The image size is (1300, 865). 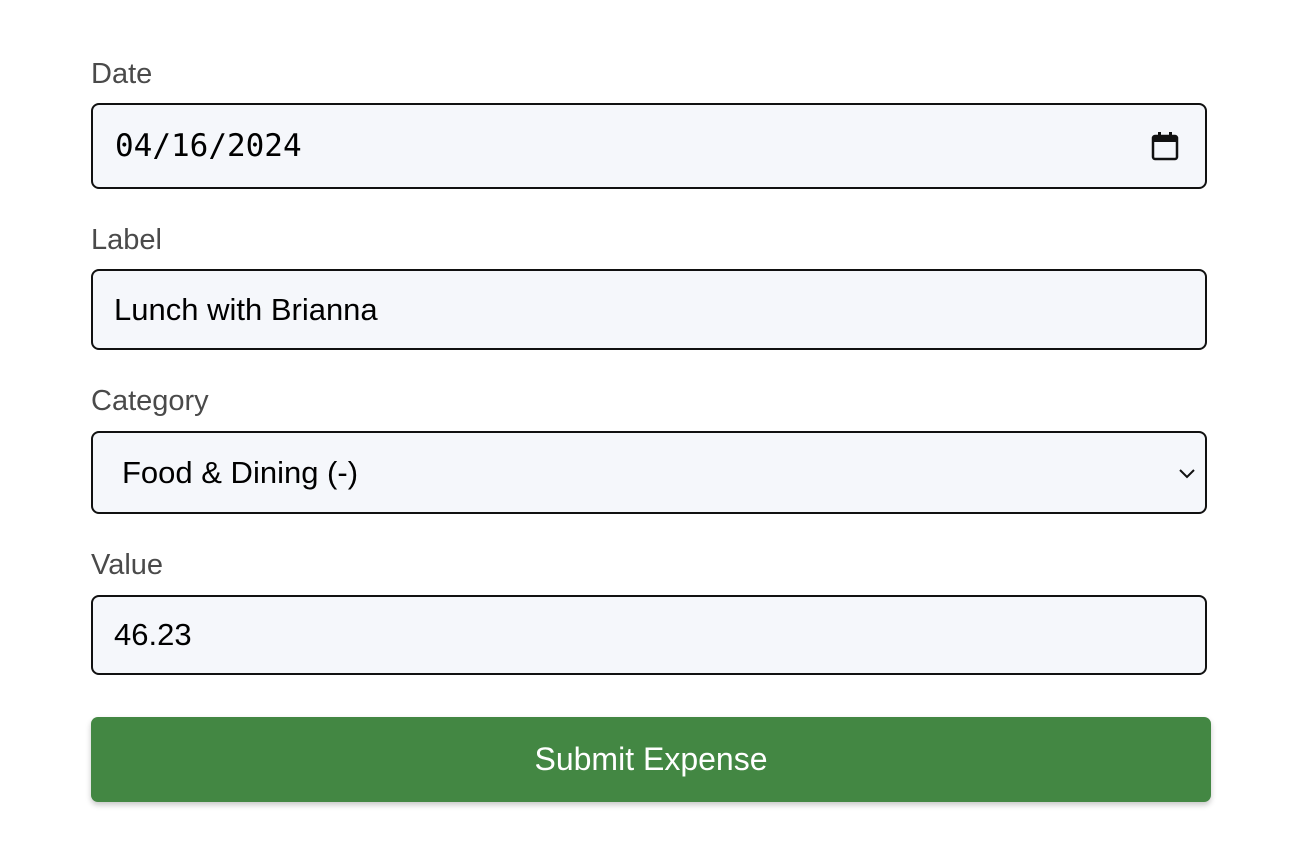 I want to click on value-input: 46.23, so click(x=649, y=635).